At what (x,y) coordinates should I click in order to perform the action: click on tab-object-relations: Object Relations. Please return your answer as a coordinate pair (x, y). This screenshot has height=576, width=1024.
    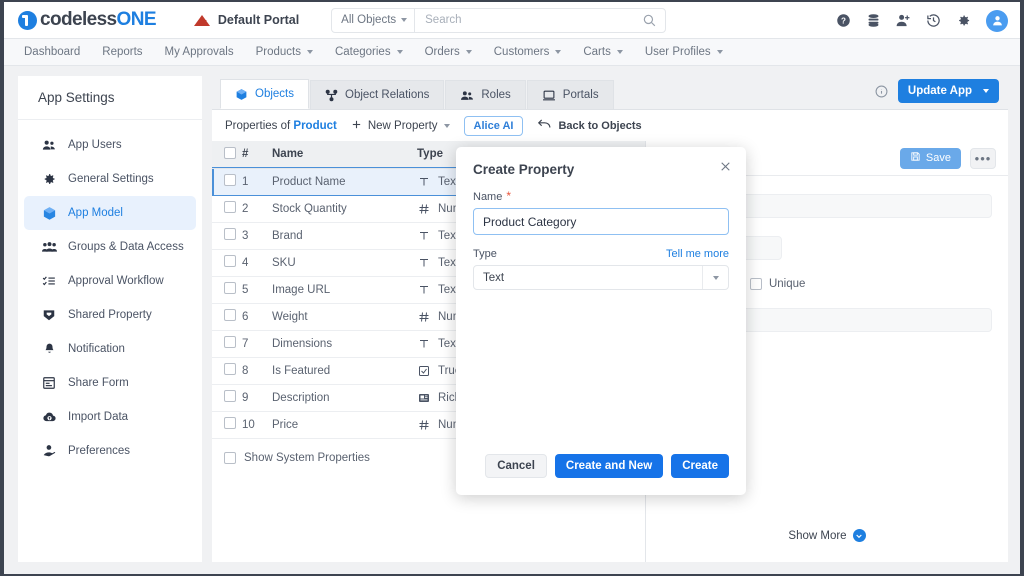
    Looking at the image, I should click on (377, 94).